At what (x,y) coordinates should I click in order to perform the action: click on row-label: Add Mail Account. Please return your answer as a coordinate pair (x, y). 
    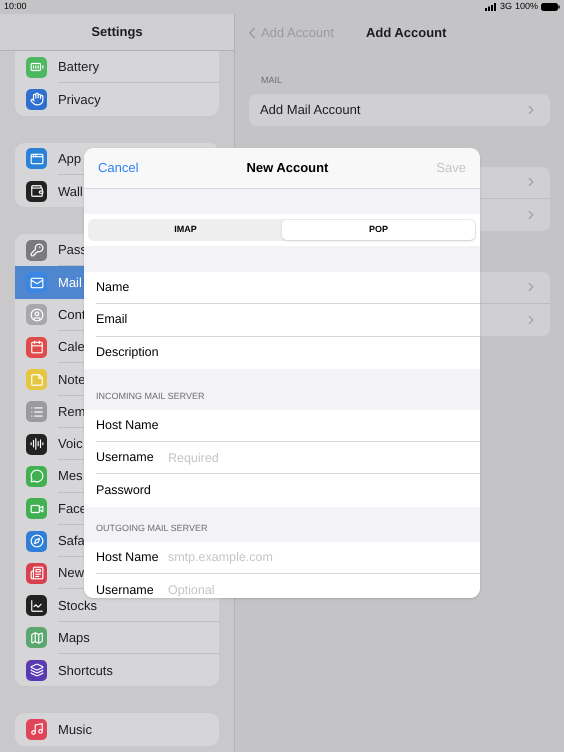
    Looking at the image, I should click on (311, 109).